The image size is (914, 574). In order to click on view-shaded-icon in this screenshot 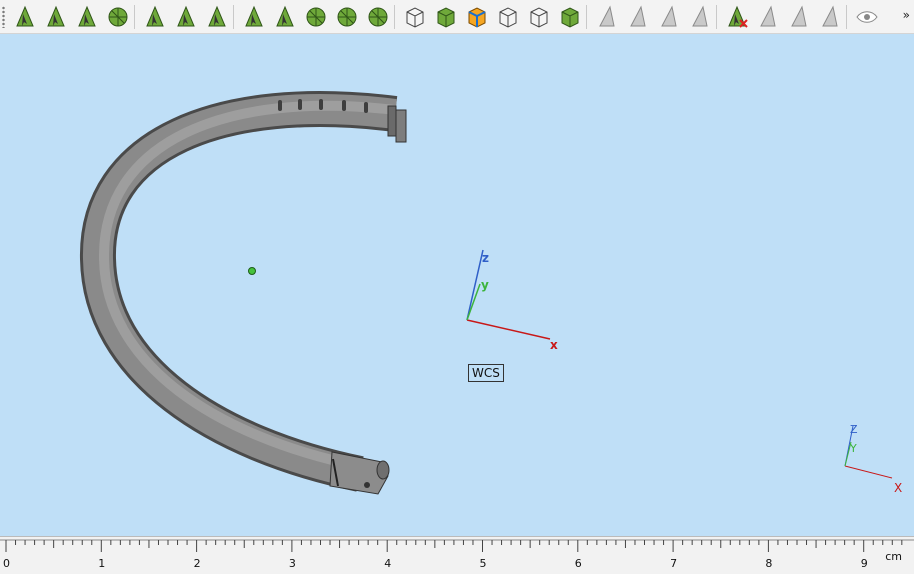, I will do `click(477, 17)`.